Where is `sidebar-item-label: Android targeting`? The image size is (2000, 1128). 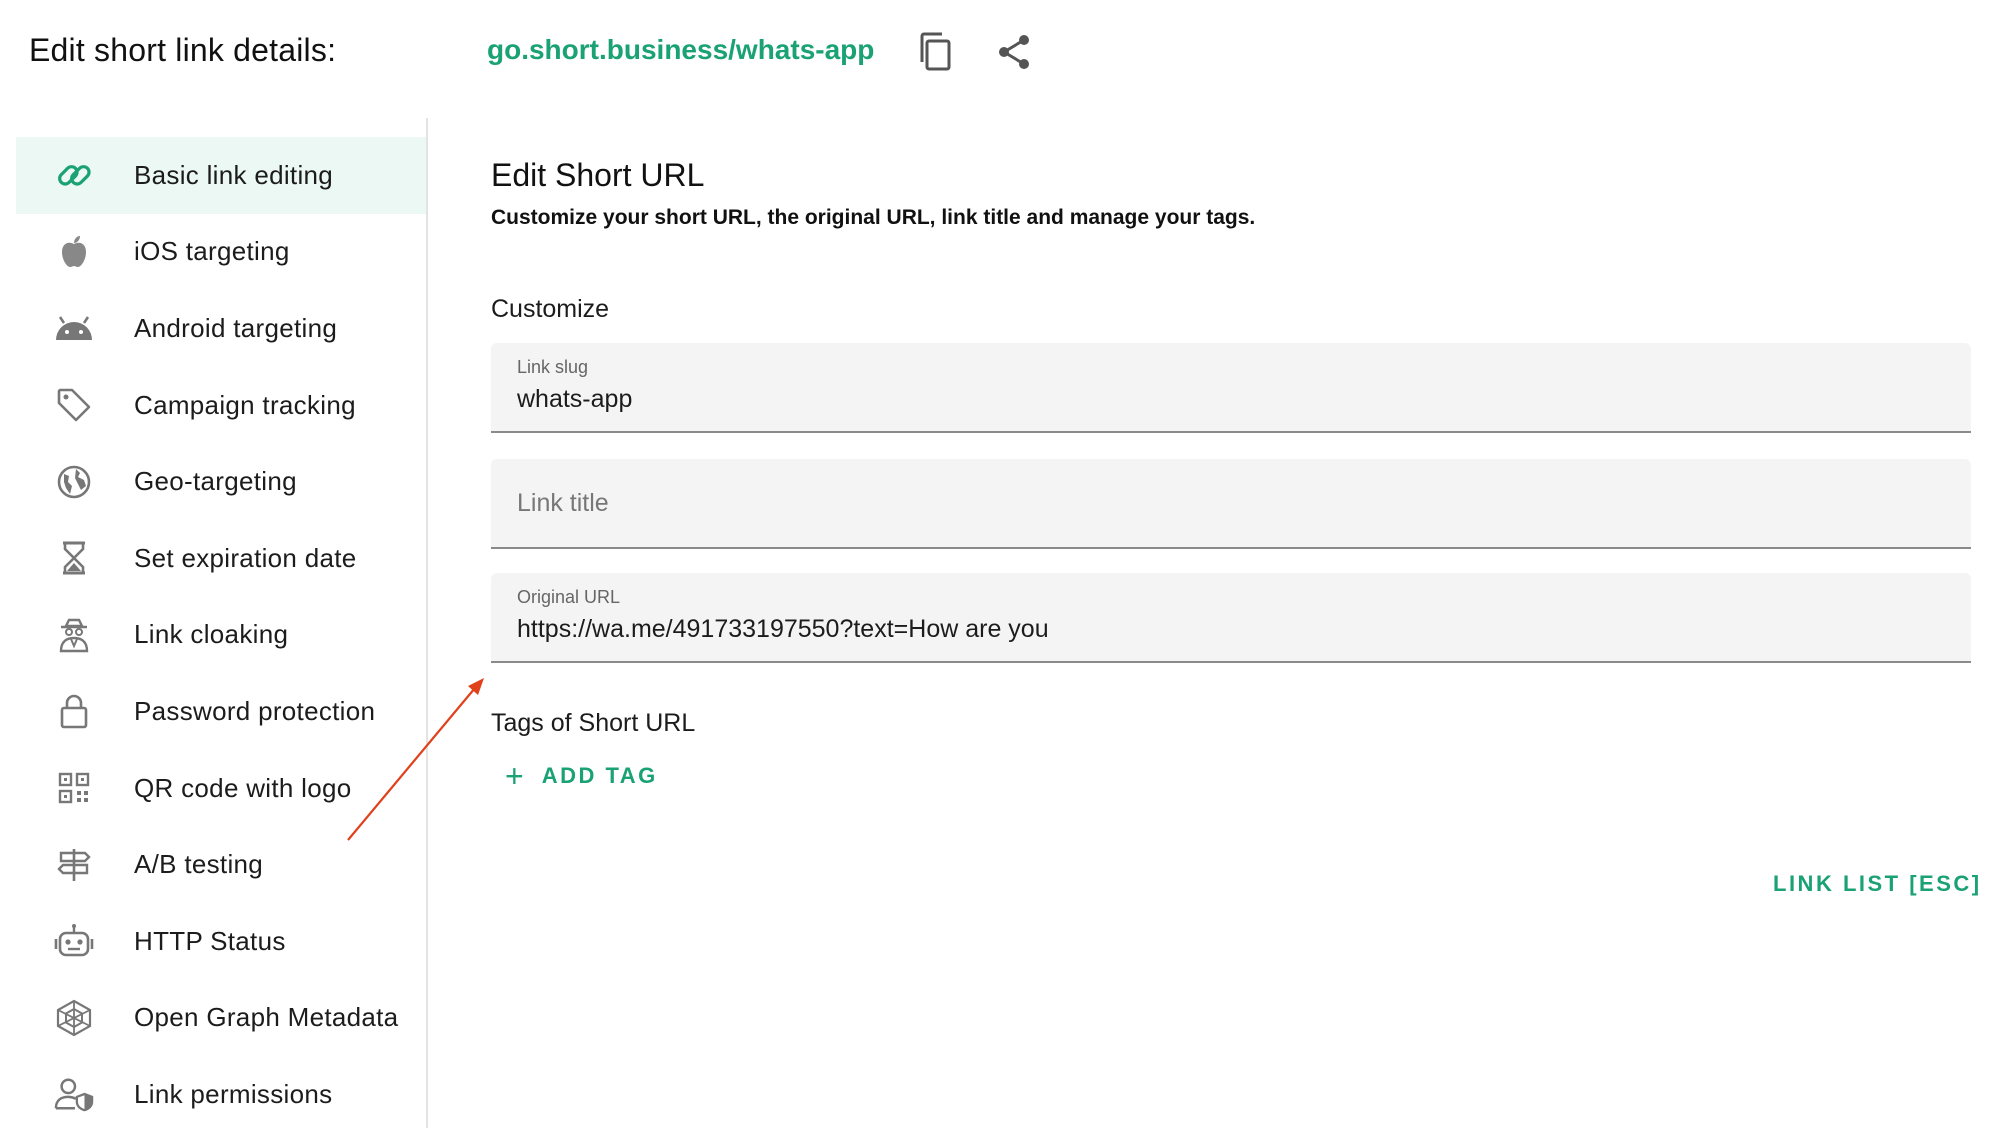
sidebar-item-label: Android targeting is located at coordinates (236, 327).